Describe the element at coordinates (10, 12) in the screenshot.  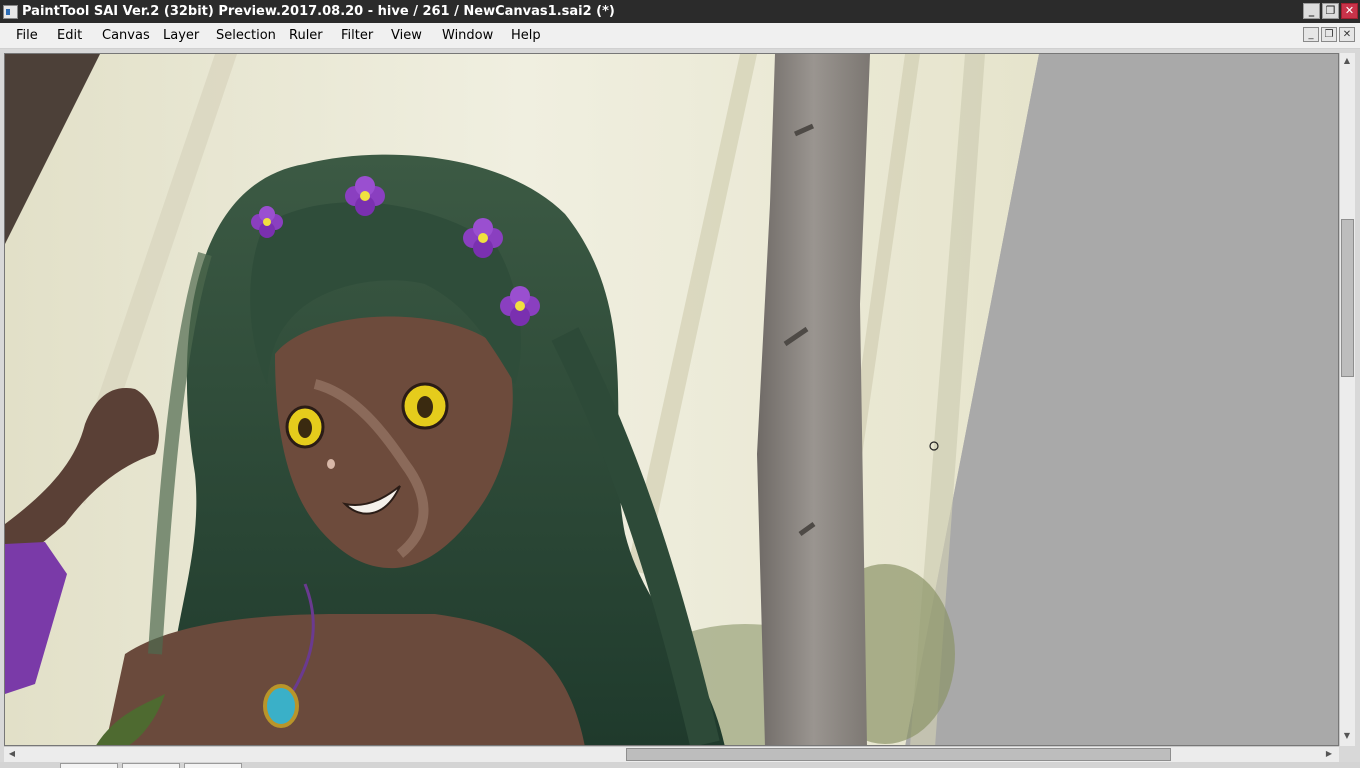
I see `app-icon` at that location.